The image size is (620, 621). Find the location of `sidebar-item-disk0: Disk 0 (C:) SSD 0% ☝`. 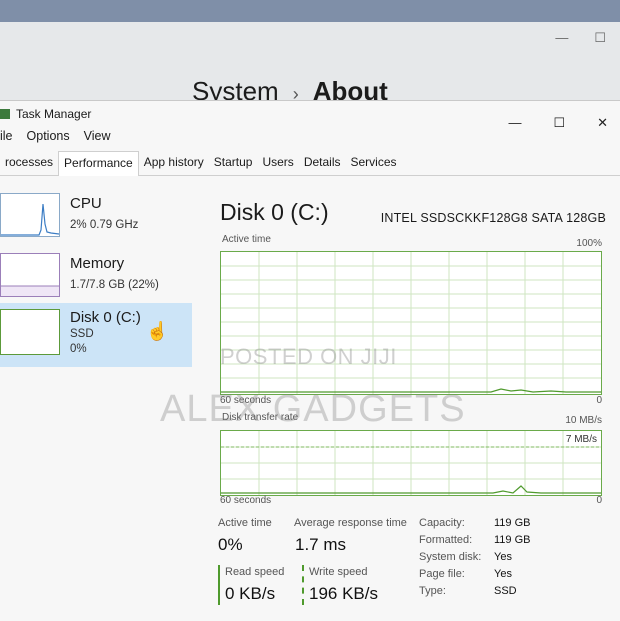

sidebar-item-disk0: Disk 0 (C:) SSD 0% ☝ is located at coordinates (96, 335).